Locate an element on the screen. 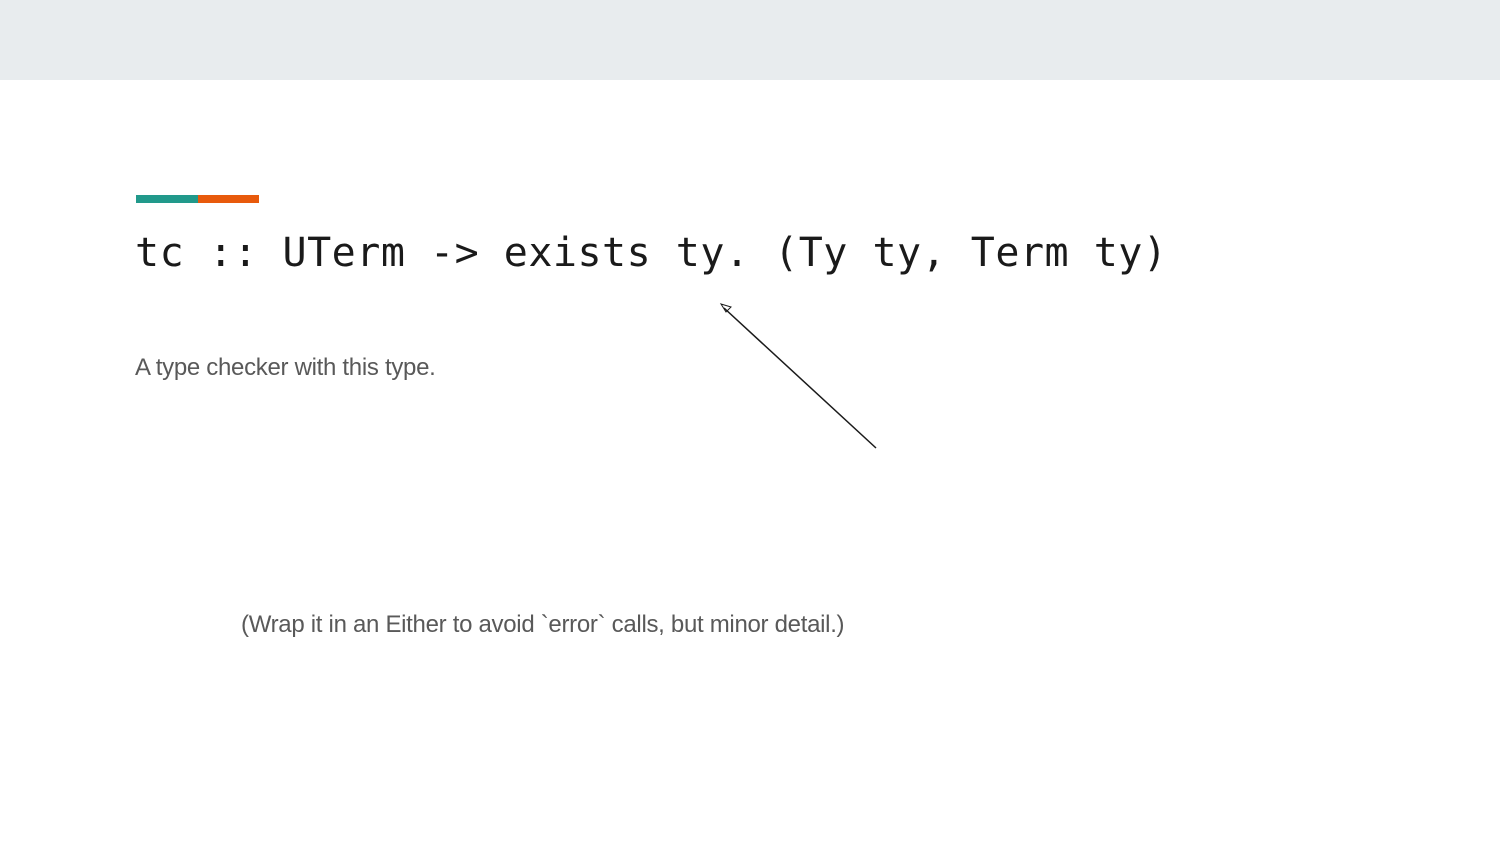 The width and height of the screenshot is (1500, 844). slide-body-text: A type checker with this type. is located at coordinates (285, 367).